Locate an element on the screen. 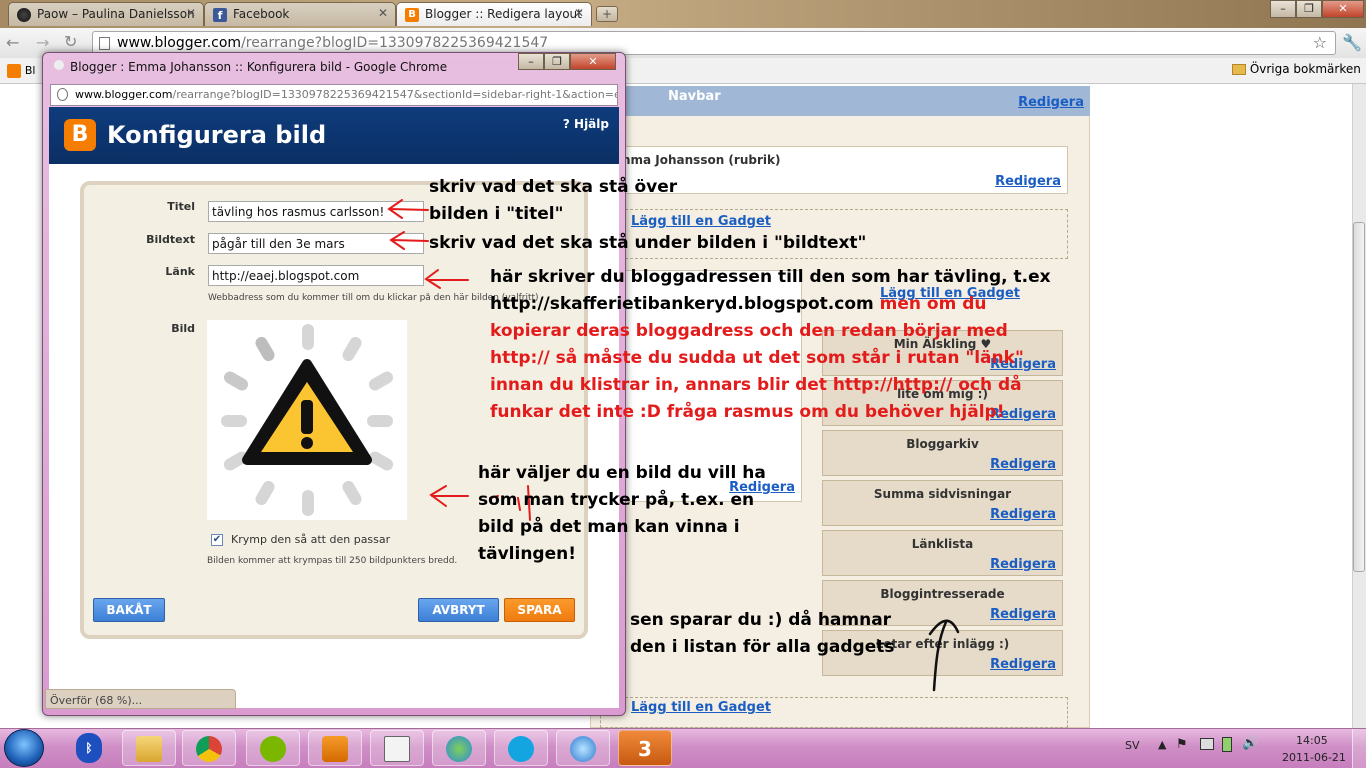  start-button is located at coordinates (24, 748).